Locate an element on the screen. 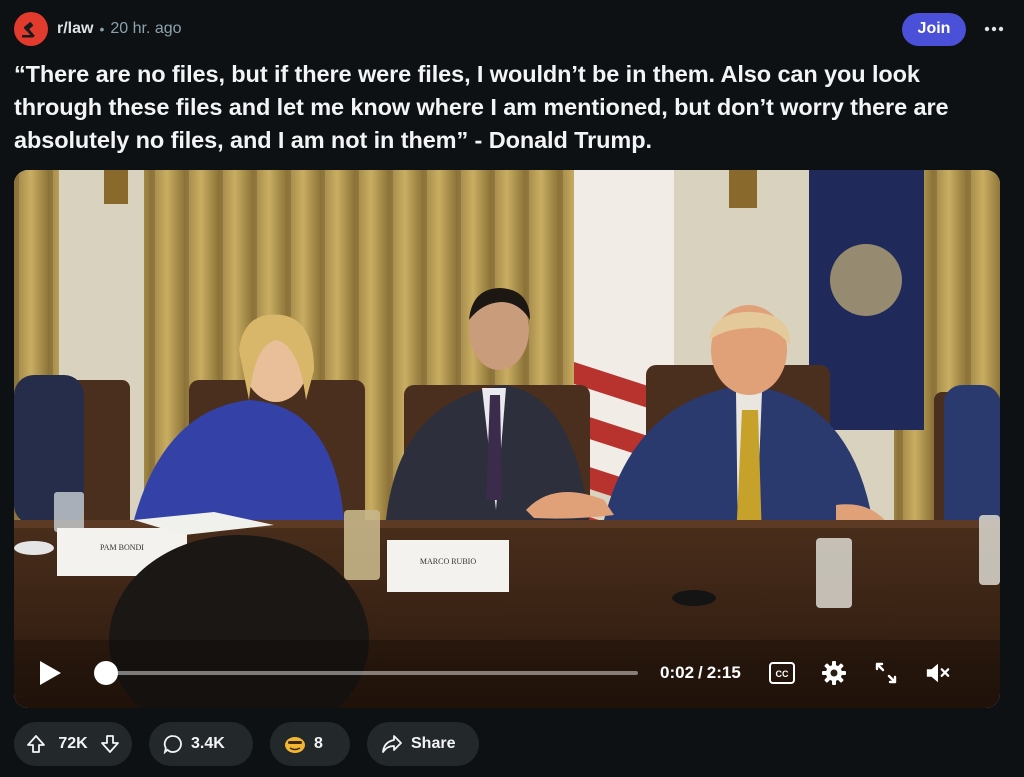  mute-icon is located at coordinates (938, 673).